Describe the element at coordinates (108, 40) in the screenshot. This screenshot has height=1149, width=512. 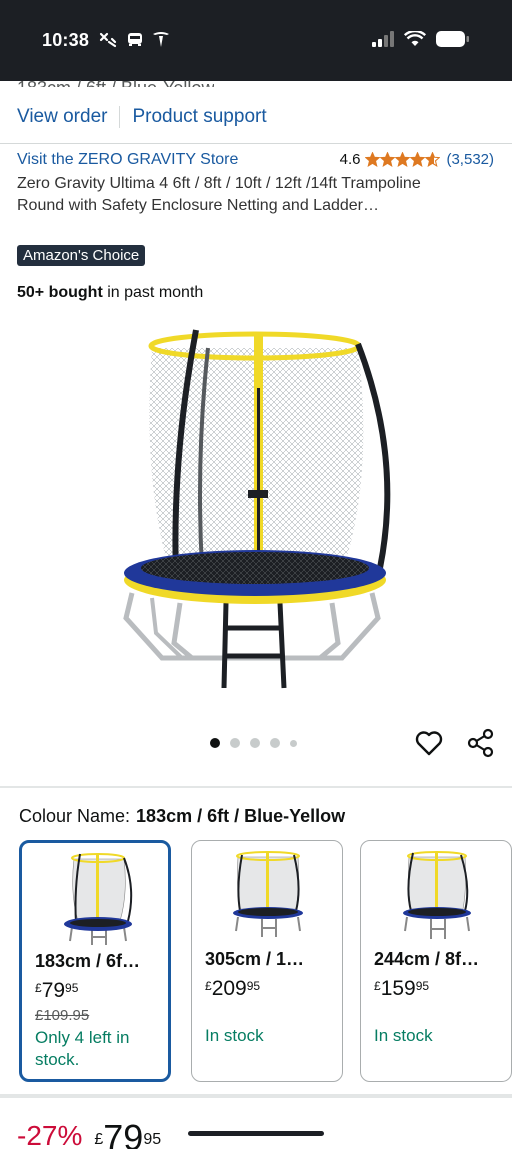
I see `satellite-icon` at that location.